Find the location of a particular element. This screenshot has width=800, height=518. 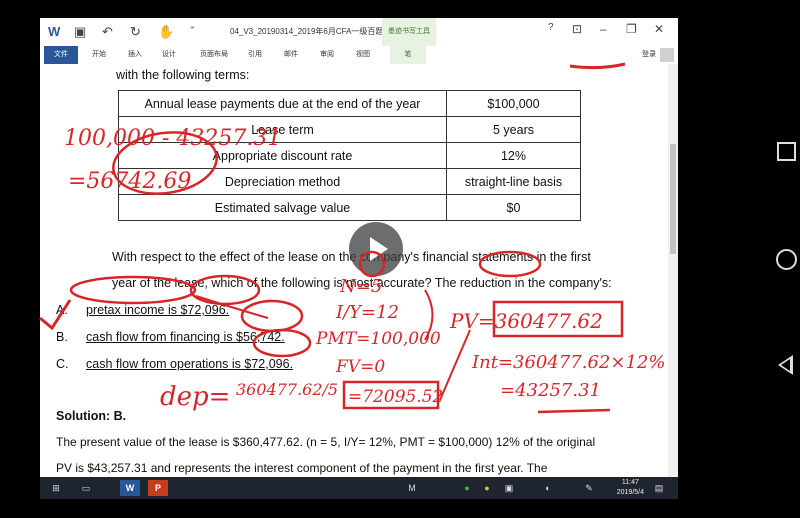

customize-qat-icon: ⁼ is located at coordinates (192, 29).